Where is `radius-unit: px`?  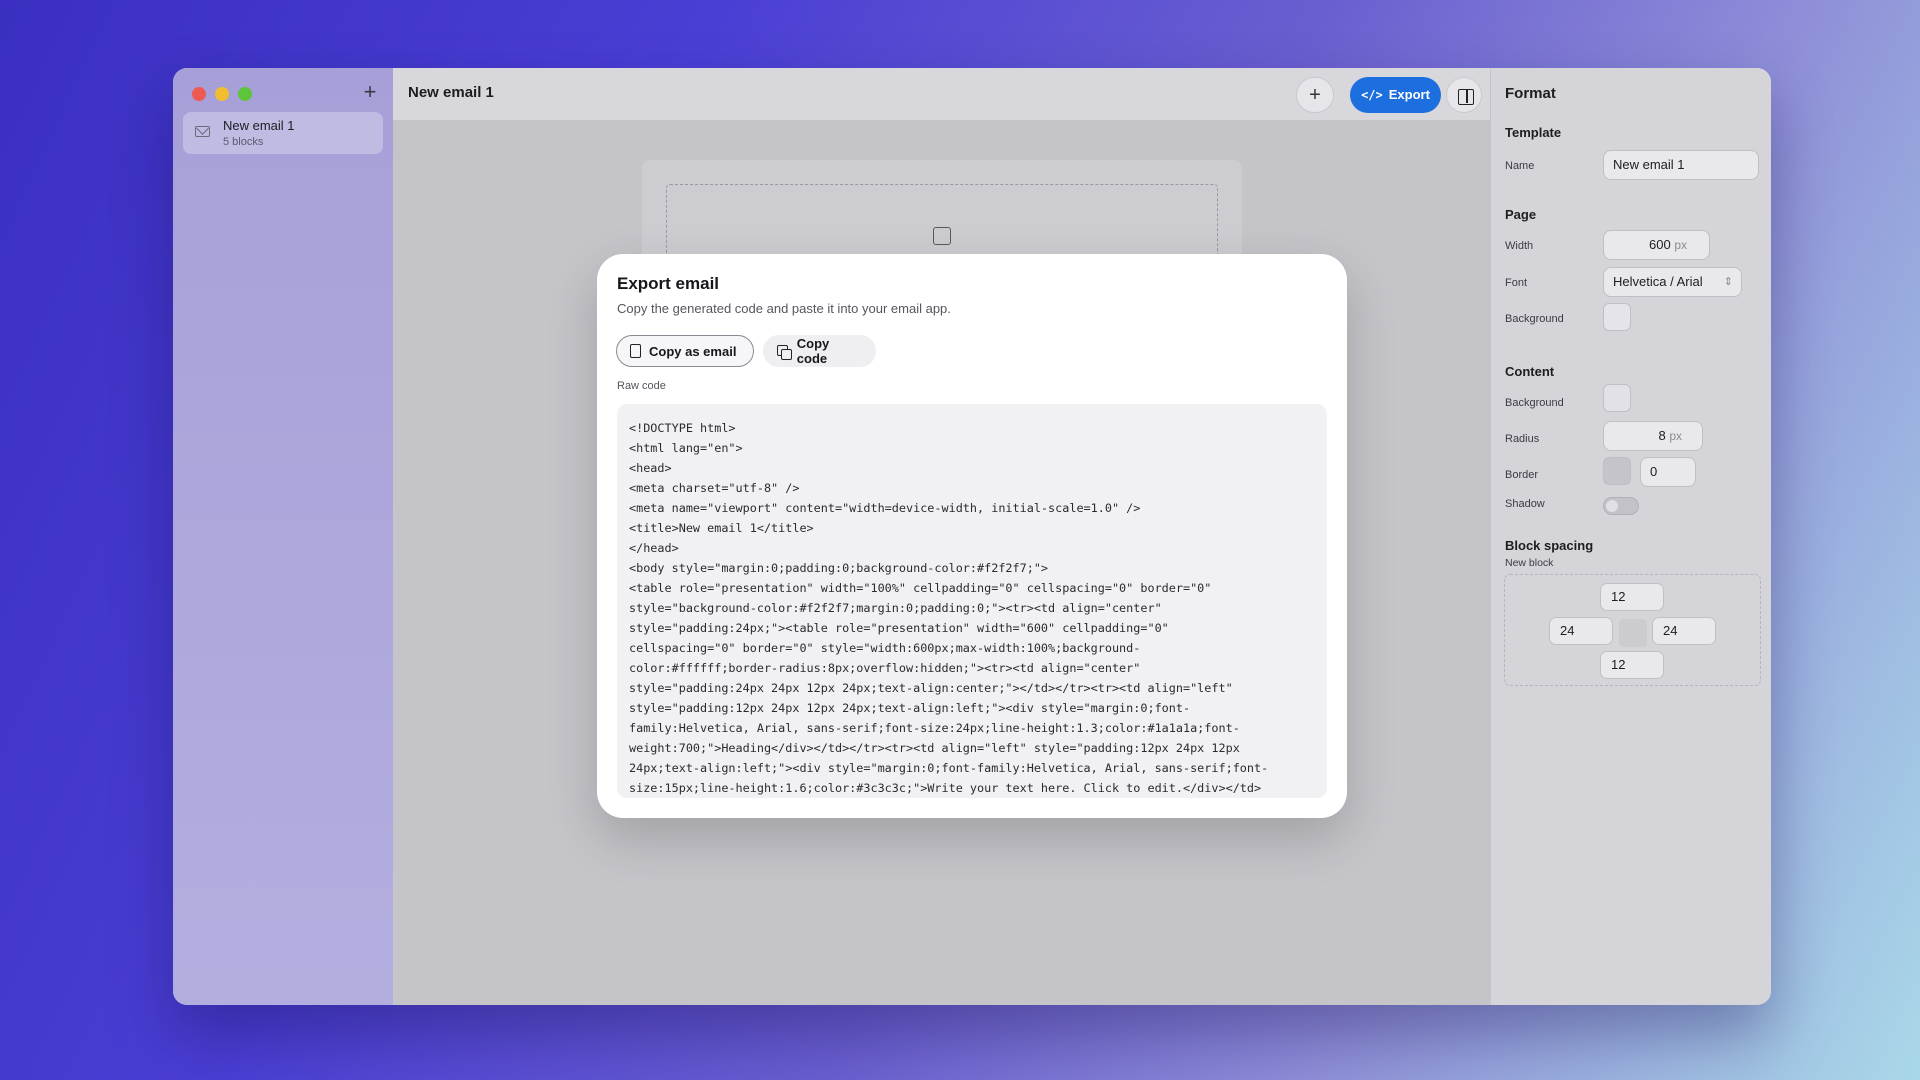 radius-unit: px is located at coordinates (1675, 436).